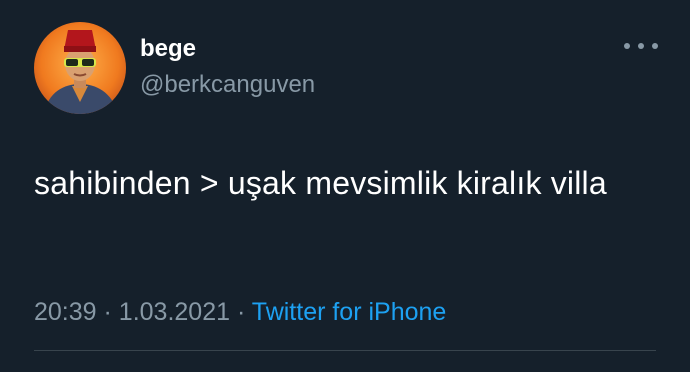 The width and height of the screenshot is (690, 372). I want to click on avatar-image, so click(80, 68).